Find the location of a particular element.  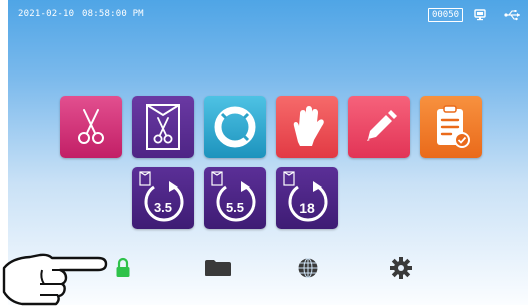

edit-program-button is located at coordinates (379, 127).